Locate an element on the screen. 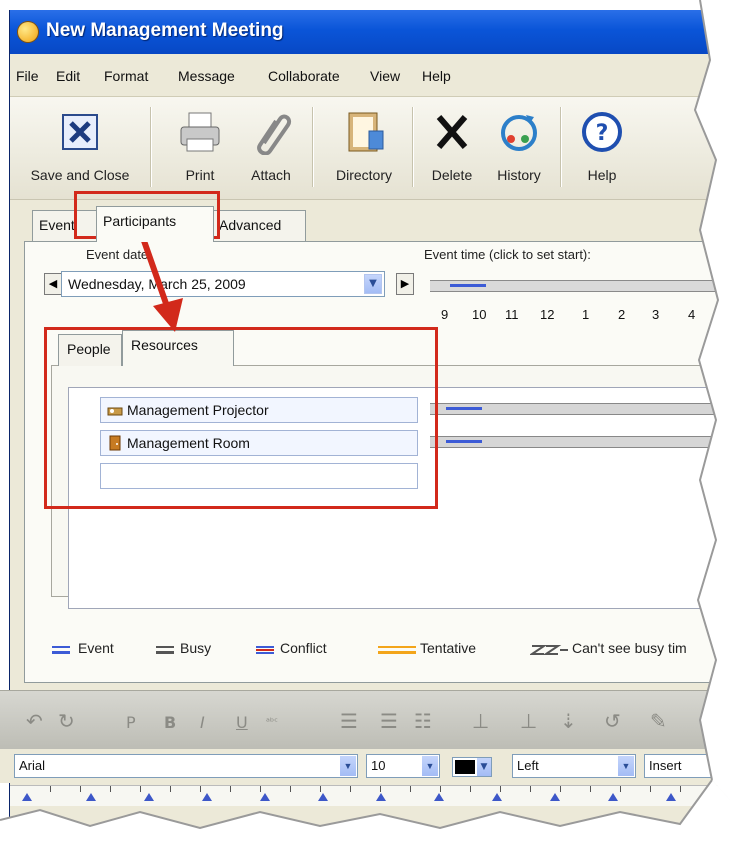 Image resolution: width=730 pixels, height=847 pixels. printer-icon is located at coordinates (200, 132).